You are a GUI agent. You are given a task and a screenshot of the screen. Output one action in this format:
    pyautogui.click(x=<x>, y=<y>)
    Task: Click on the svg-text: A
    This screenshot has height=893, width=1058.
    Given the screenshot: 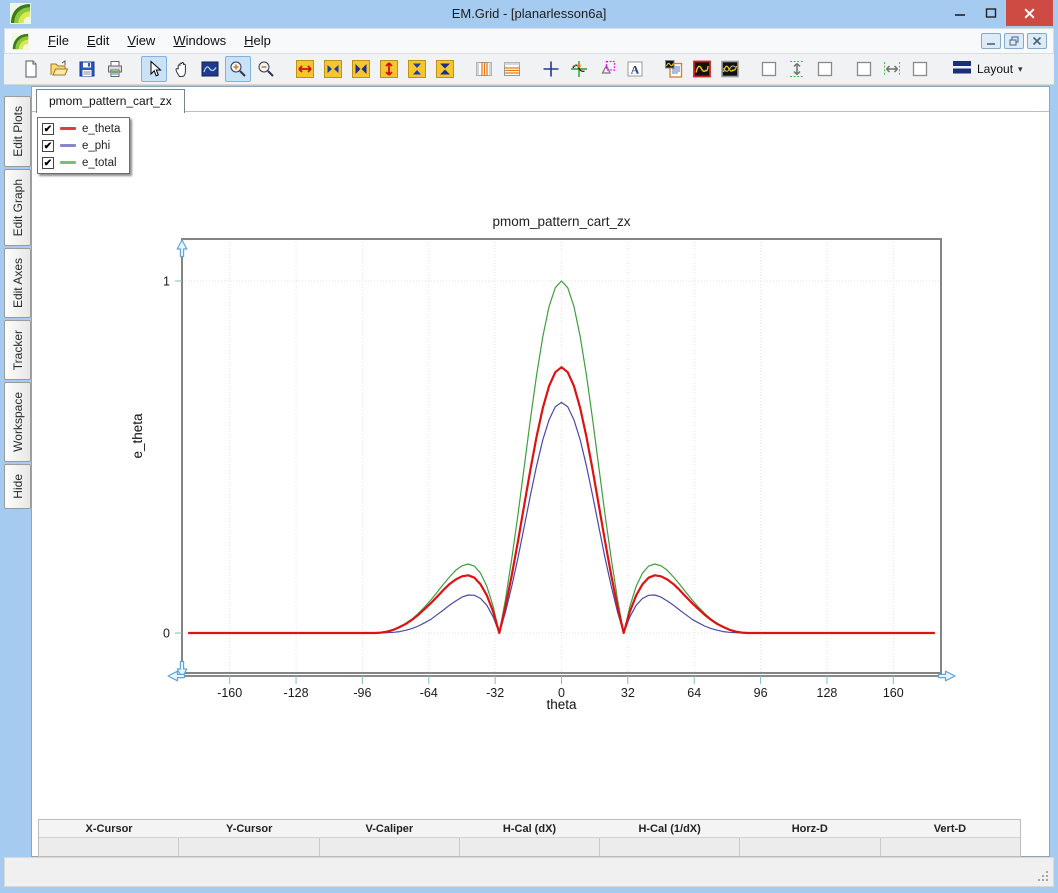 What is the action you would take?
    pyautogui.click(x=635, y=70)
    